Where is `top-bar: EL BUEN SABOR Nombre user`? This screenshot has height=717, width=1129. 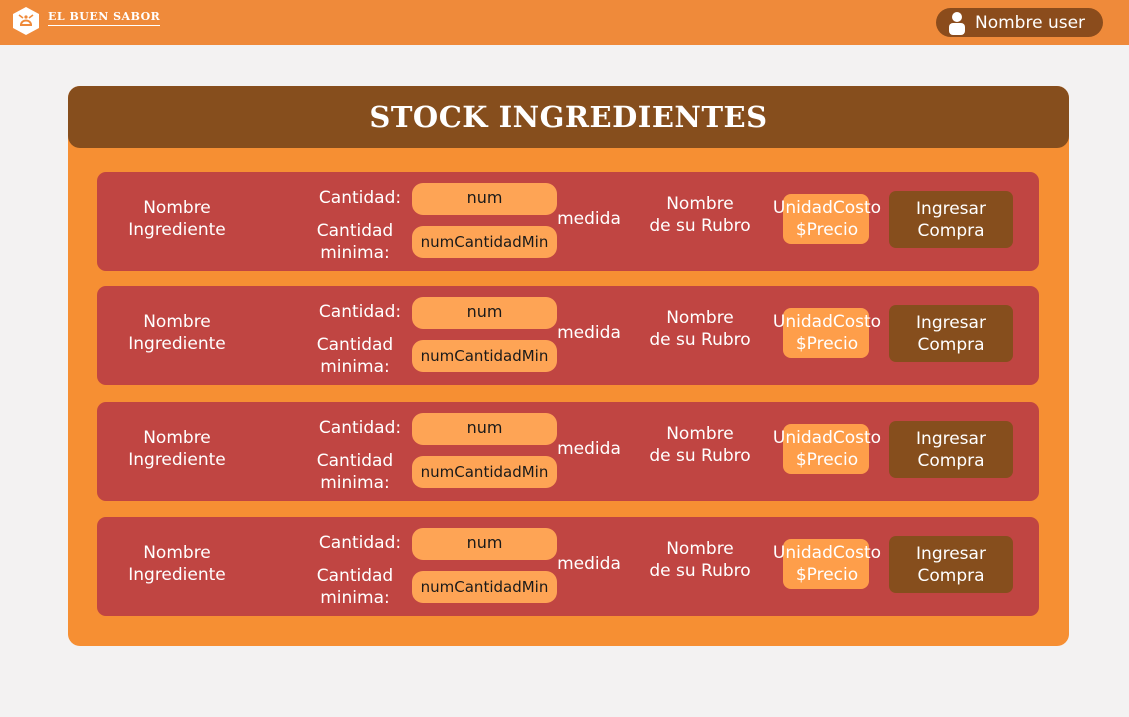
top-bar: EL BUEN SABOR Nombre user is located at coordinates (564, 22).